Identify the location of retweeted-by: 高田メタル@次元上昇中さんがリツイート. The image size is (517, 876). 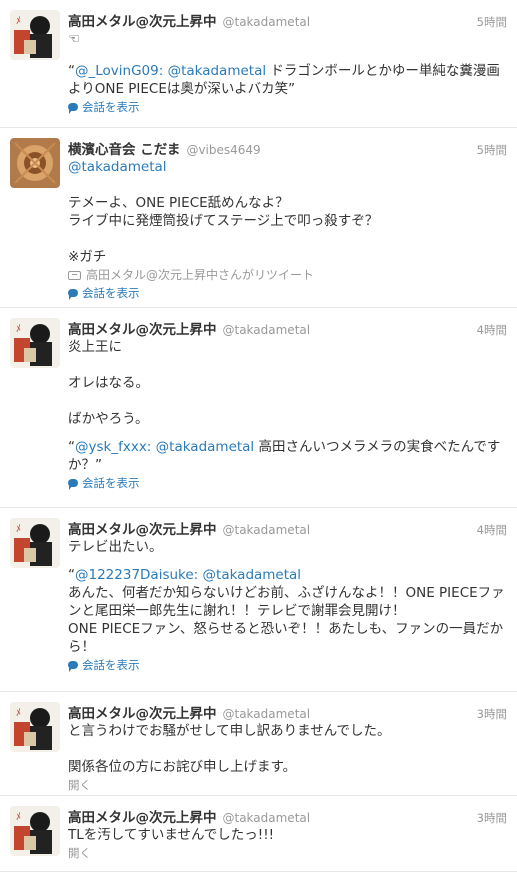
(287, 275).